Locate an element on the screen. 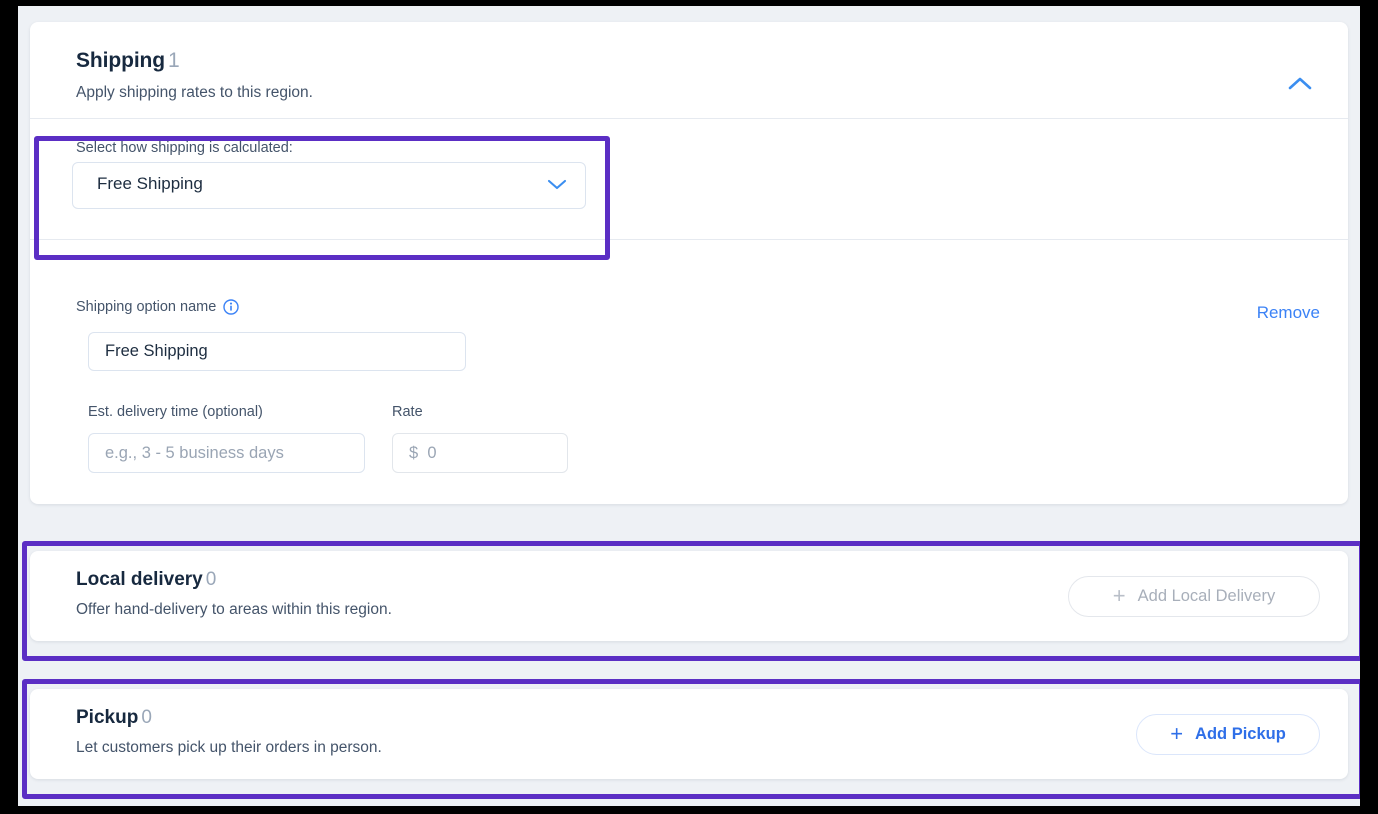  info-circle-icon is located at coordinates (231, 307).